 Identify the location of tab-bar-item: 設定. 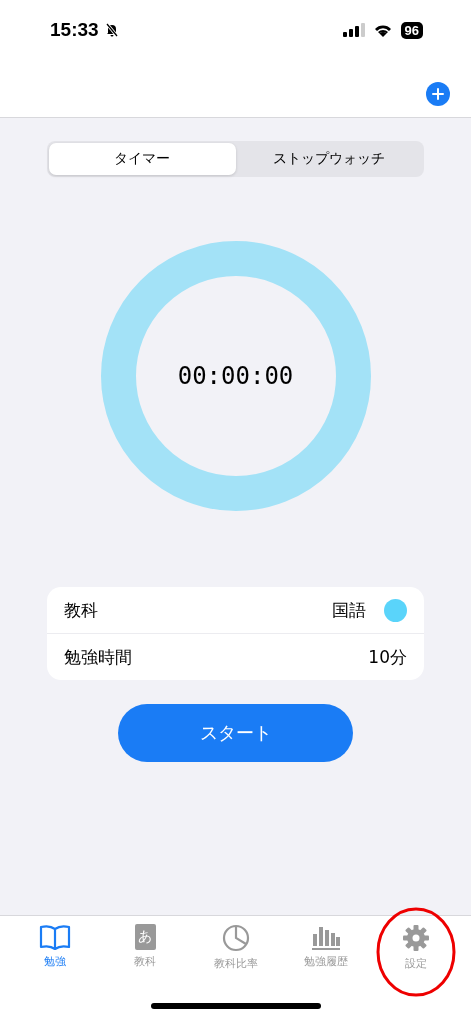
(415, 958).